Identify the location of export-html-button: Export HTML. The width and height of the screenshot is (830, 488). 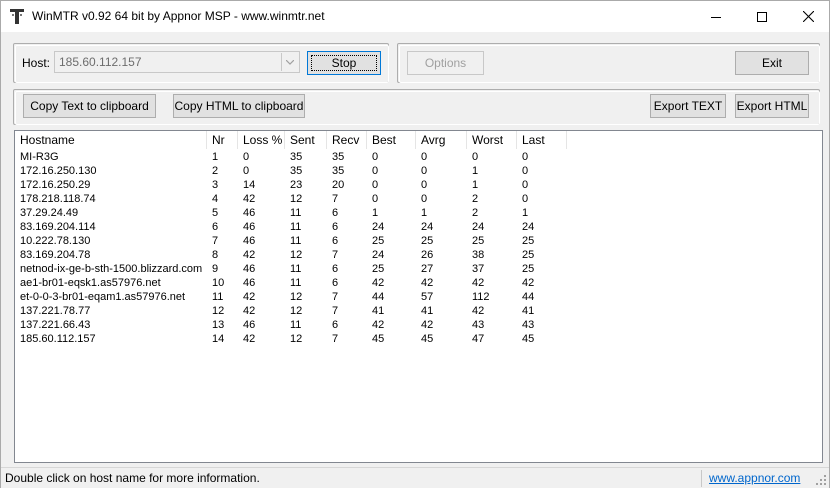
(772, 106).